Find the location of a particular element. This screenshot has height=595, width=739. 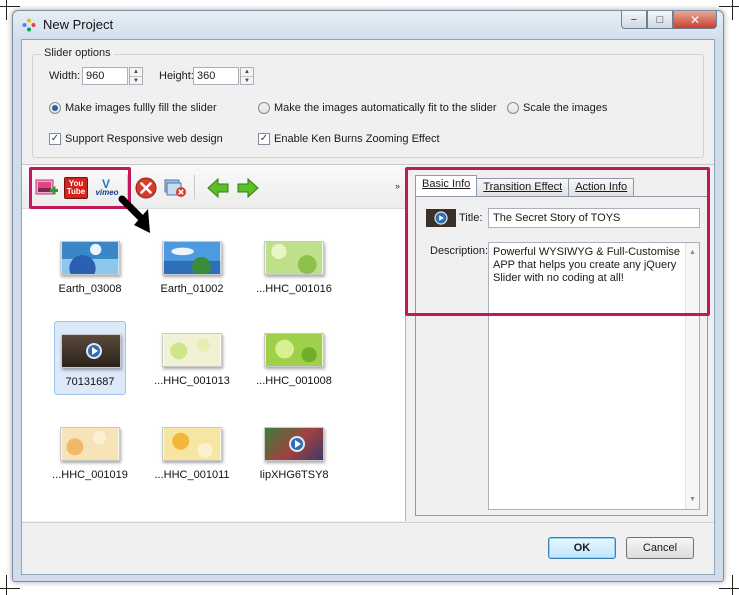

height-input: 360 is located at coordinates (216, 76).